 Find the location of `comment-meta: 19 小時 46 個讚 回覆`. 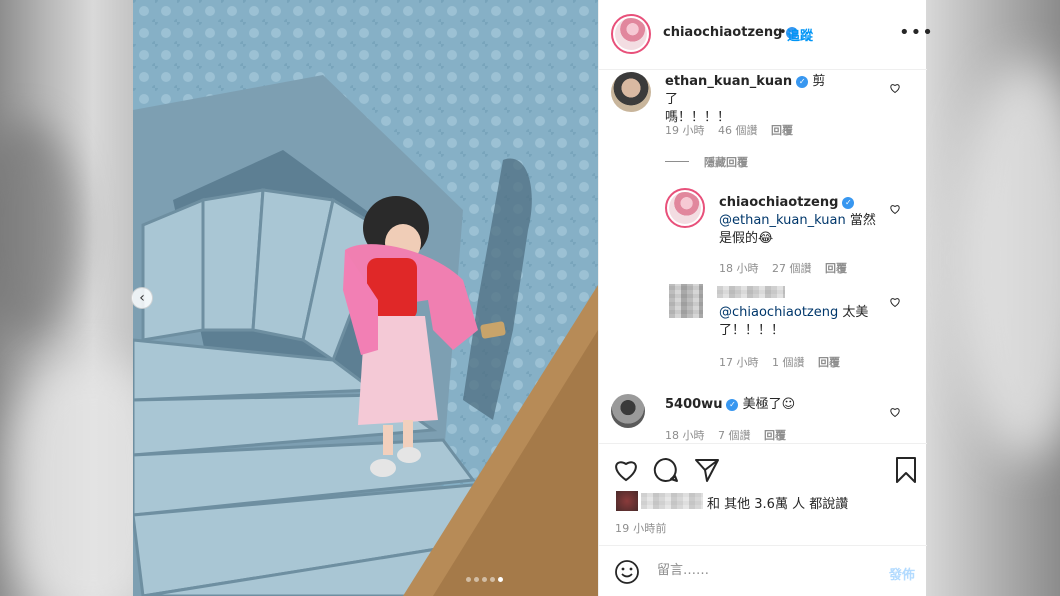

comment-meta: 19 小時 46 個讚 回覆 is located at coordinates (734, 130).